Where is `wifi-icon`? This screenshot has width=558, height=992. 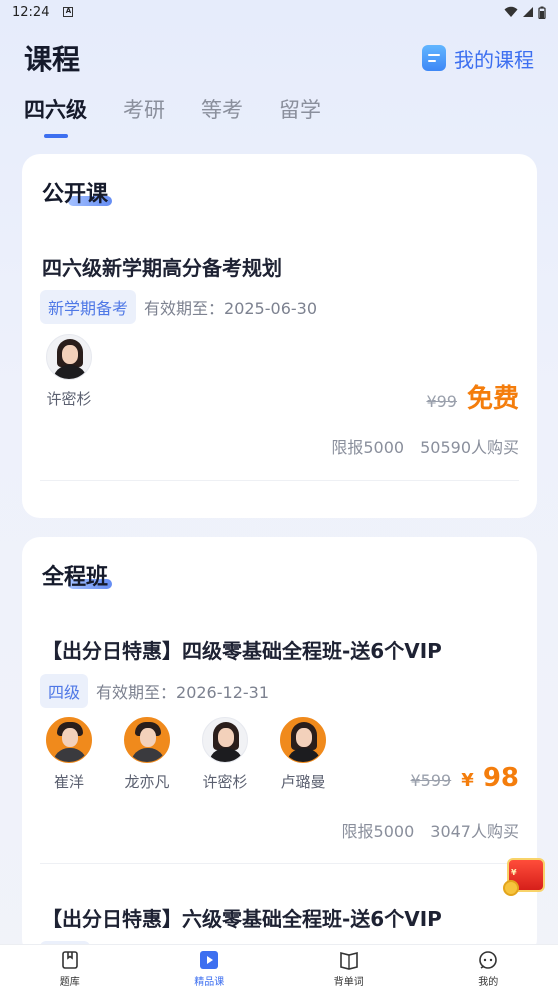 wifi-icon is located at coordinates (511, 11).